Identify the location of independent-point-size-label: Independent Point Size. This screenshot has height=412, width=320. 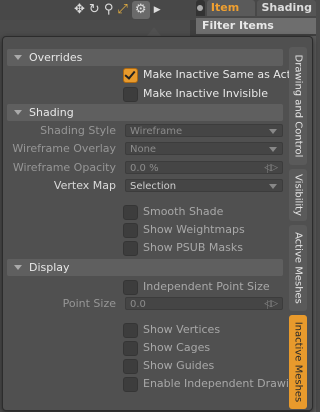
(206, 286).